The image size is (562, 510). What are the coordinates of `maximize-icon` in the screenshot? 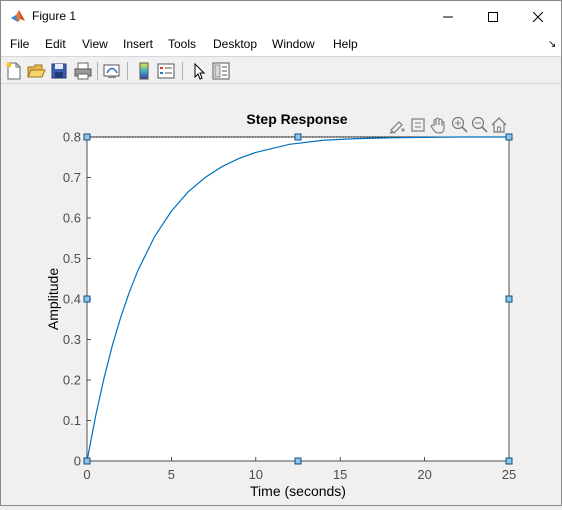 It's located at (493, 16).